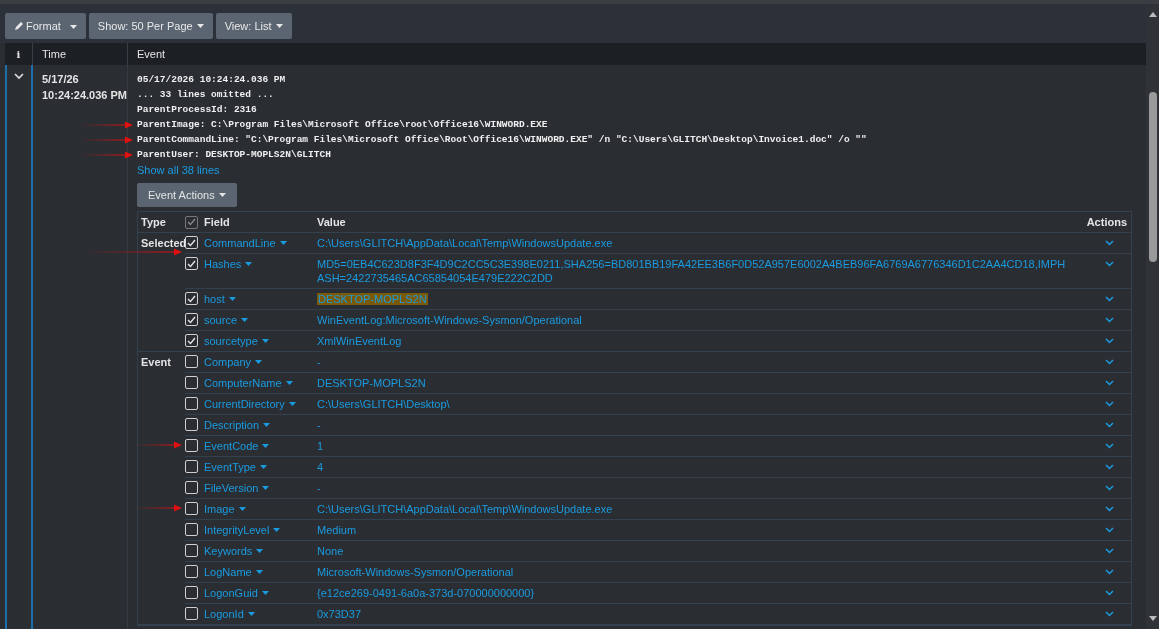  Describe the element at coordinates (359, 341) in the screenshot. I see `field-value: XmlWinEventLog` at that location.